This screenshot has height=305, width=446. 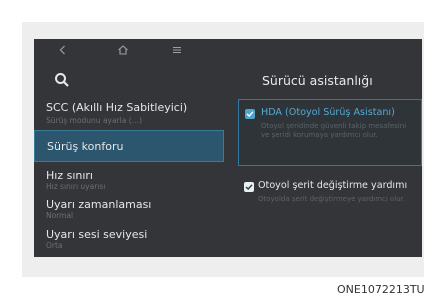 I want to click on home-icon, so click(x=123, y=50).